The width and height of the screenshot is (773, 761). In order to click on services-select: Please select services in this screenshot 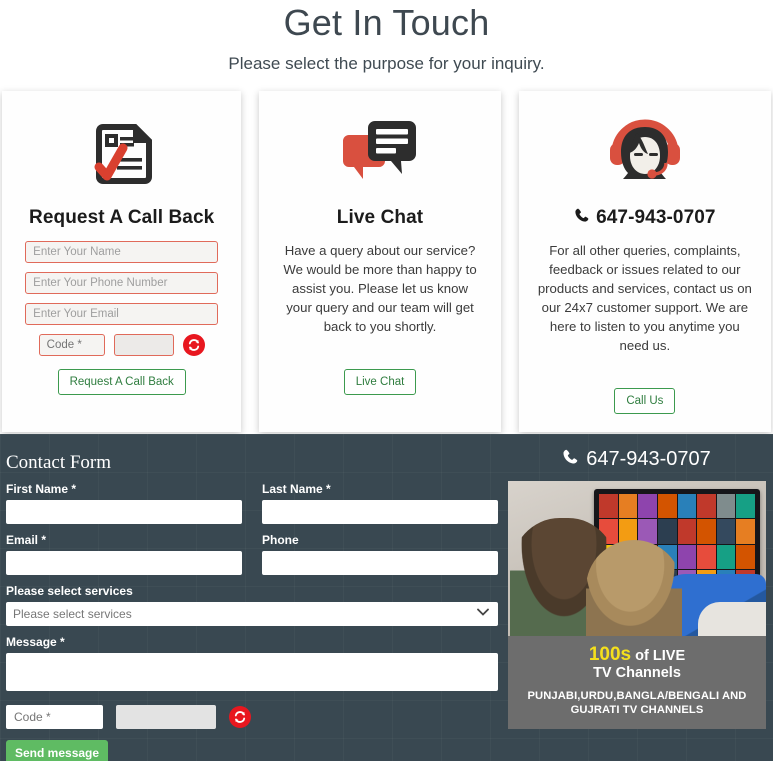, I will do `click(252, 614)`.